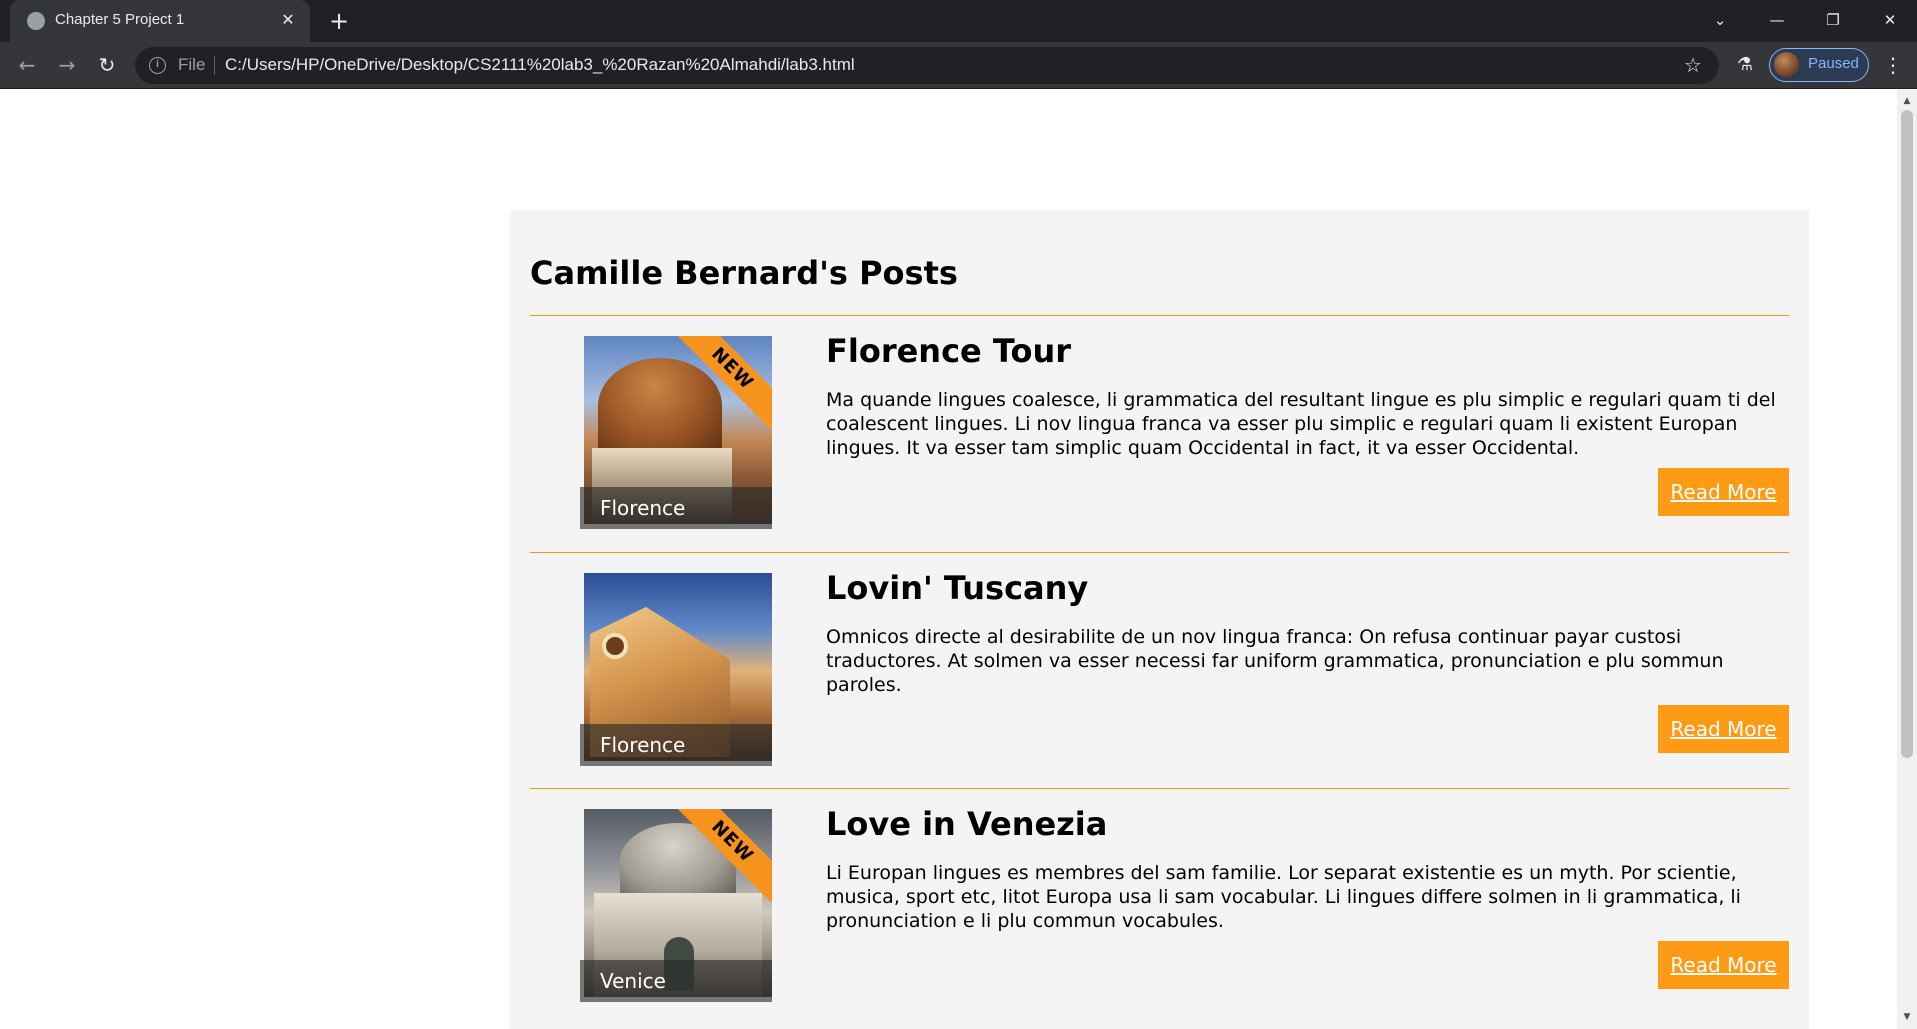  I want to click on browser-tab: Chapter 5 Project 1 ✕, so click(160, 21).